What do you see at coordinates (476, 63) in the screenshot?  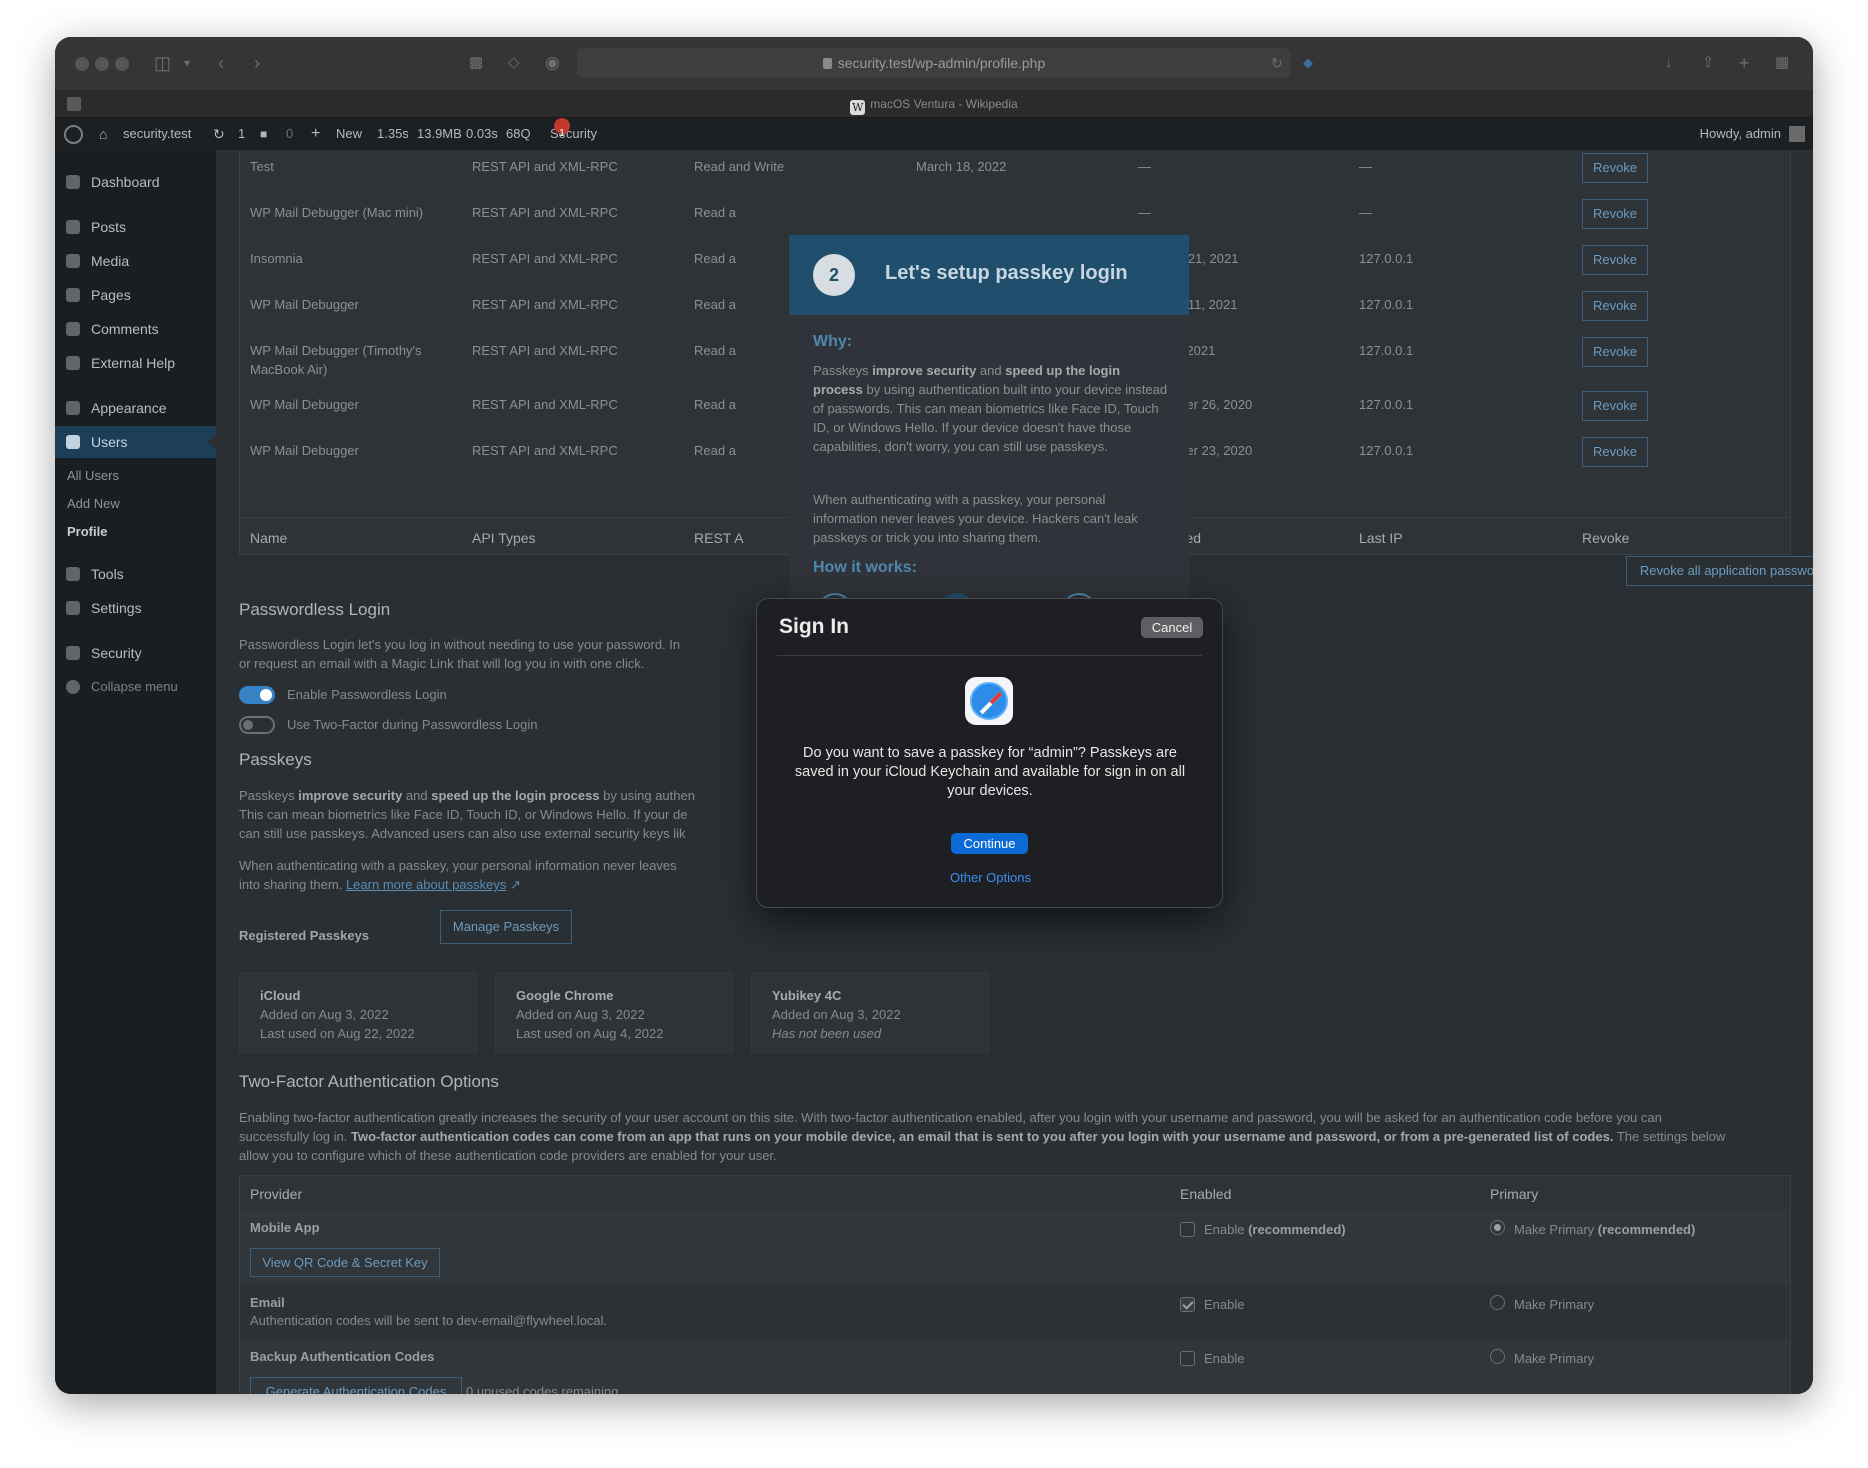 I see `tab-overview-icon: ▩` at bounding box center [476, 63].